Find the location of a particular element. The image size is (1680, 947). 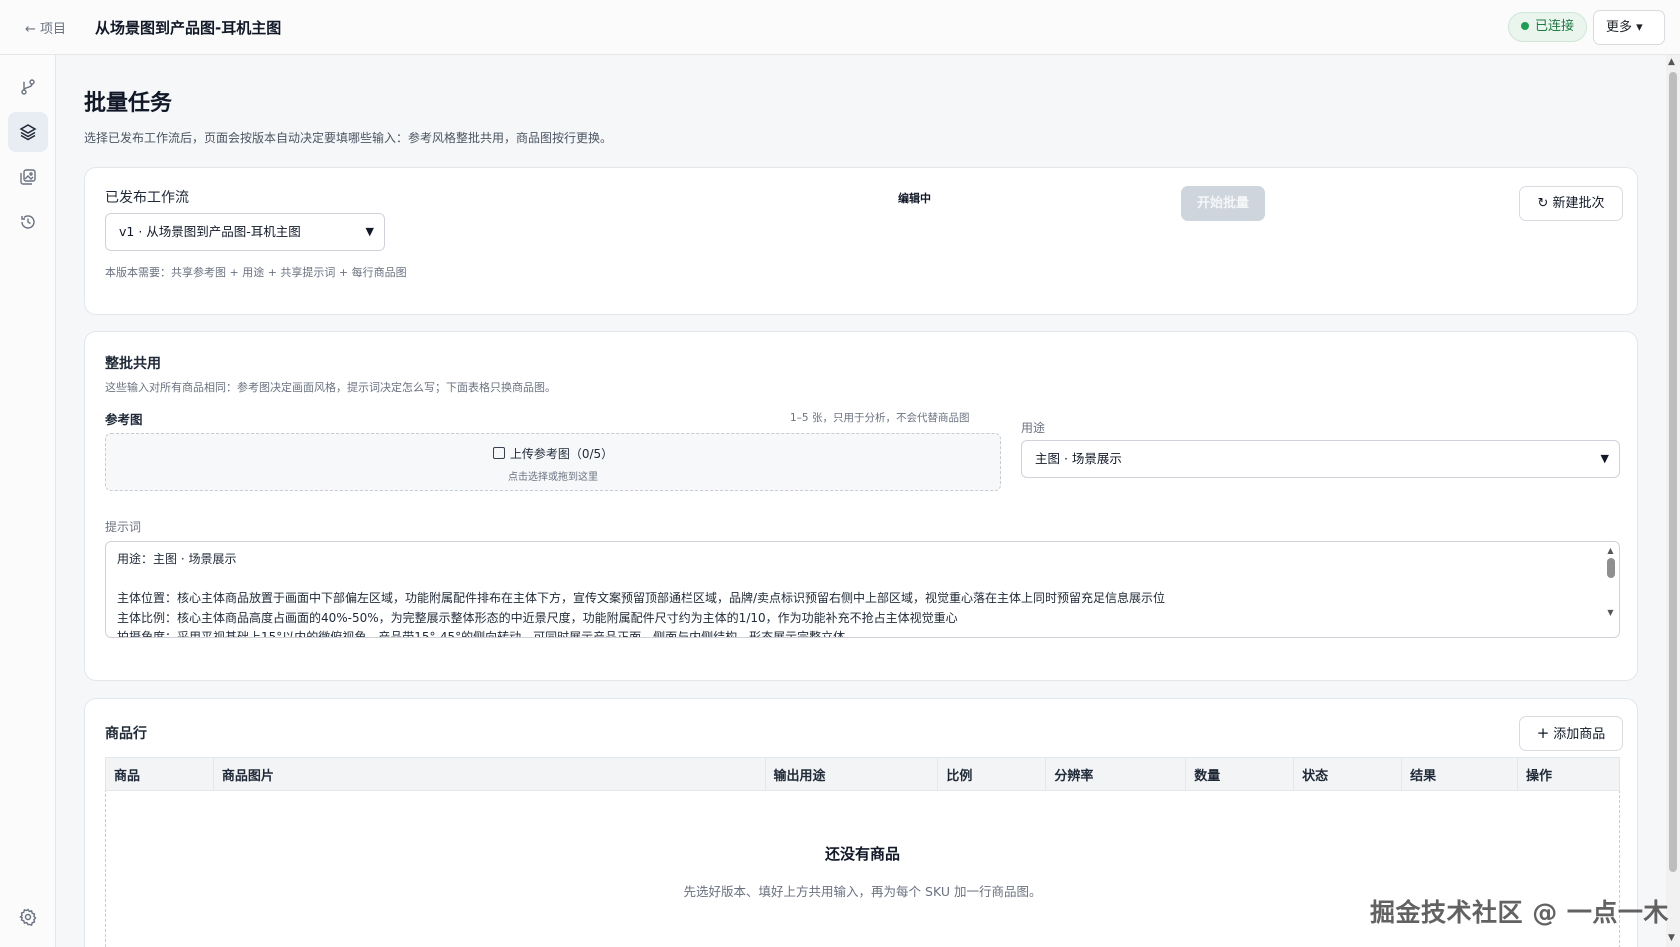

prompt-label: 提示词 is located at coordinates (123, 527).